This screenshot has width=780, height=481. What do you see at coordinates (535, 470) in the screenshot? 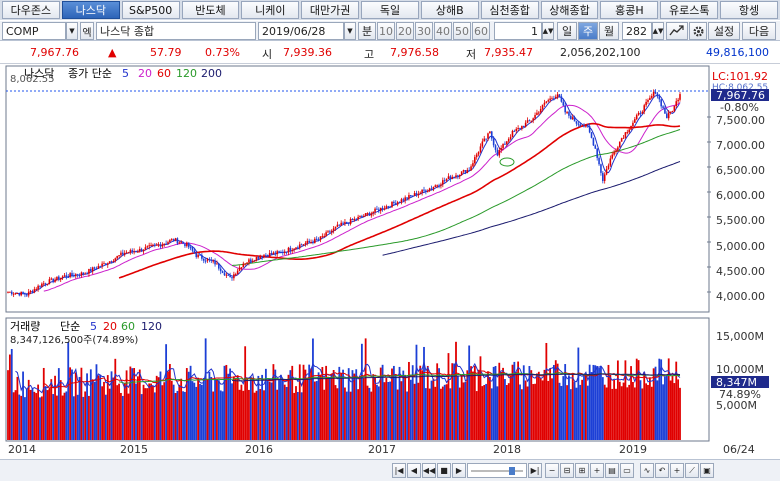
I see `scroll-right-icon: ▶|` at bounding box center [535, 470].